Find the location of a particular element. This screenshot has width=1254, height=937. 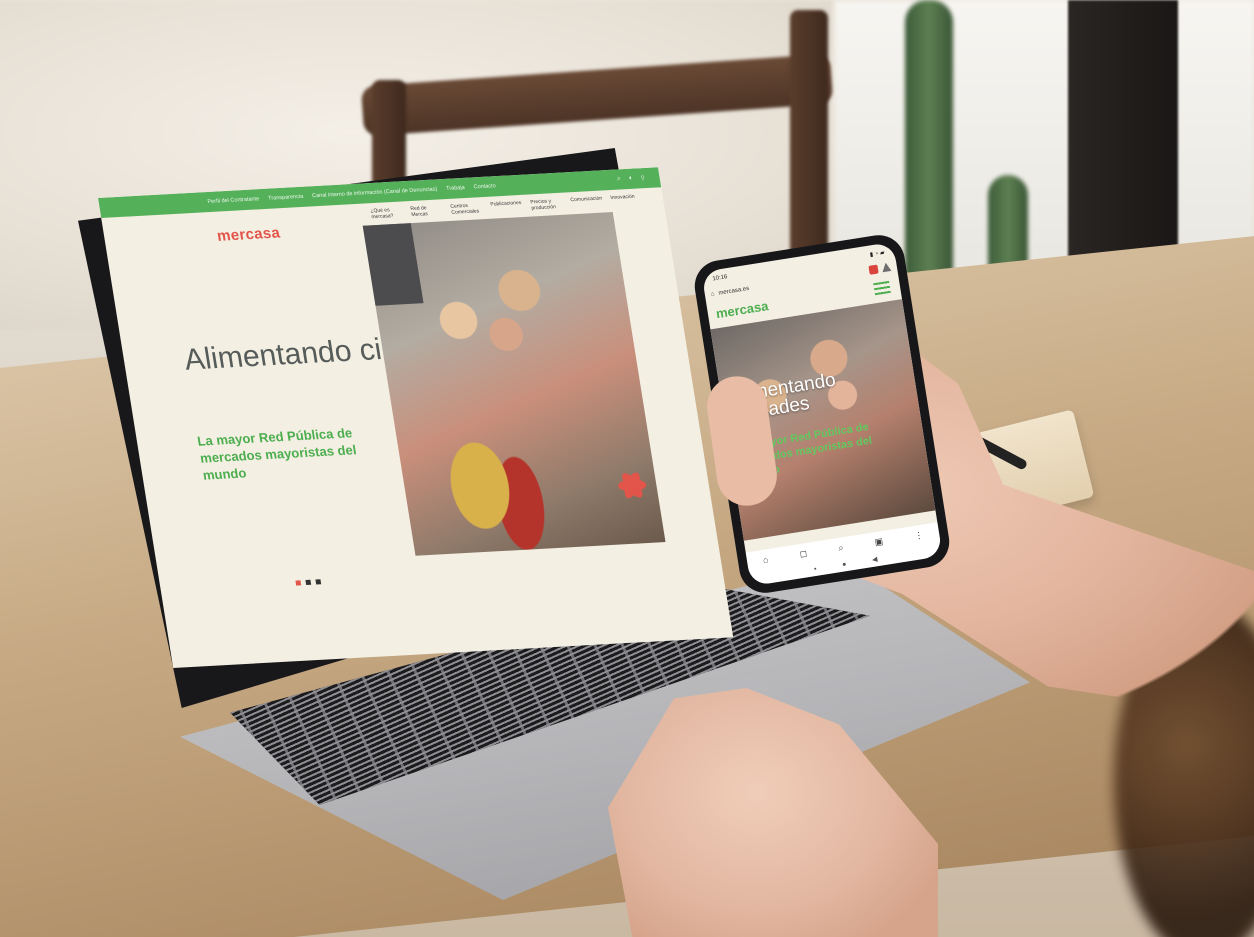

carousel-dots is located at coordinates (308, 582).